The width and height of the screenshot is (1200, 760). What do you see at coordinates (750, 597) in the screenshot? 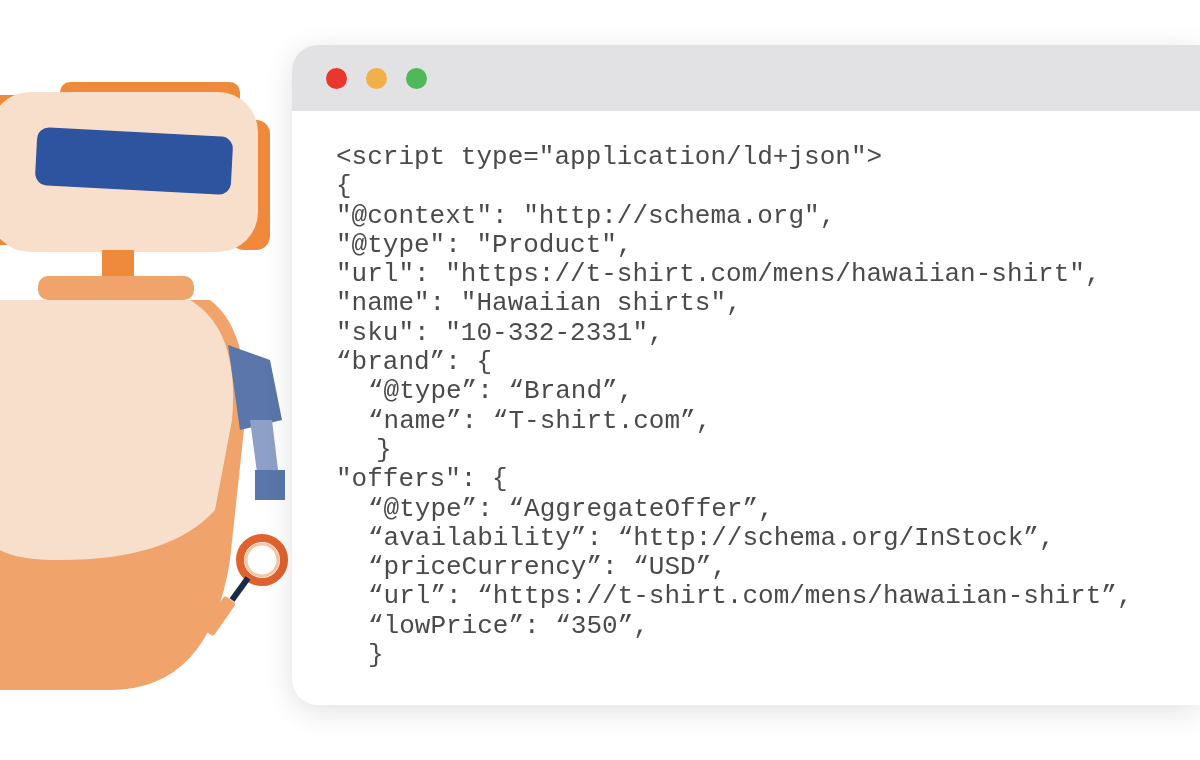
I see `code-line: “url”: “https://t-shirt.com/mens/hawaiian-shirt”,` at bounding box center [750, 597].